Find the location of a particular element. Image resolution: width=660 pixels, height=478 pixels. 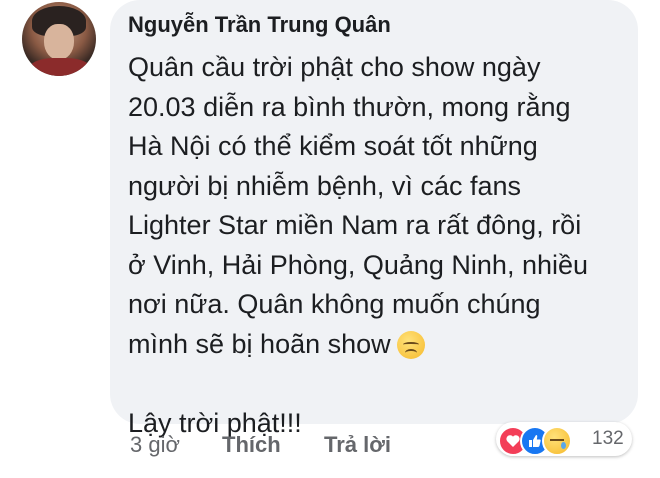

comment-author: Nguyễn Trần Trung Quân is located at coordinates (259, 25).